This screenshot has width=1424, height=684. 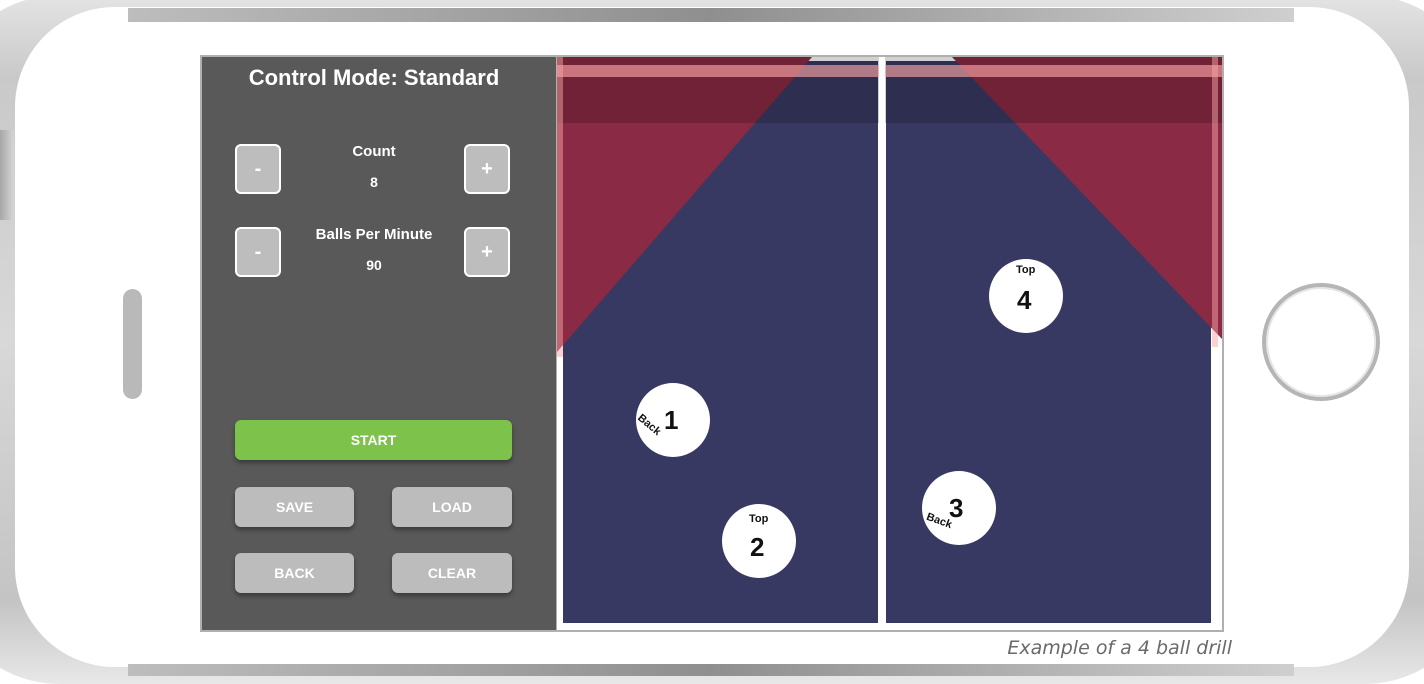 I want to click on ball-1-number: 1, so click(x=671, y=420).